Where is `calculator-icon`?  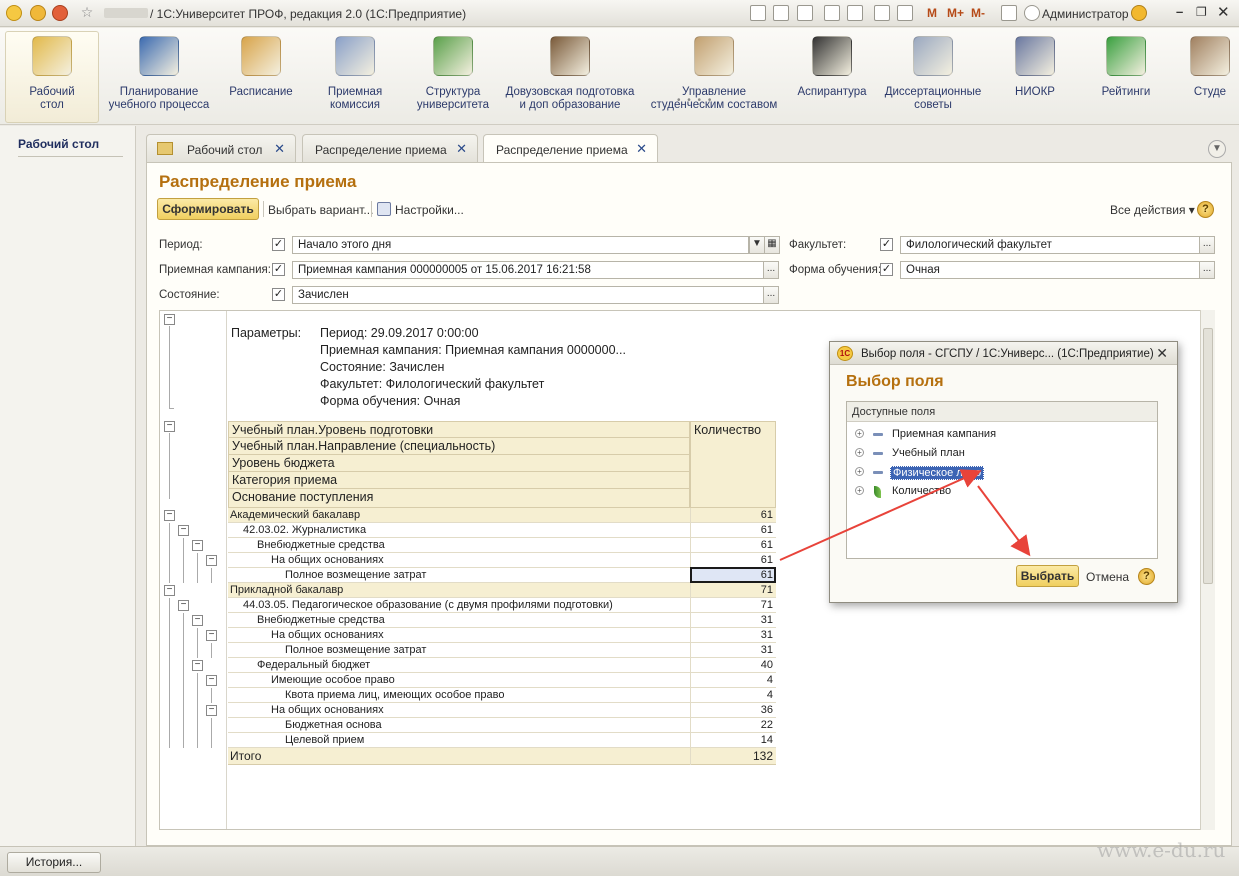
calculator-icon is located at coordinates (882, 13).